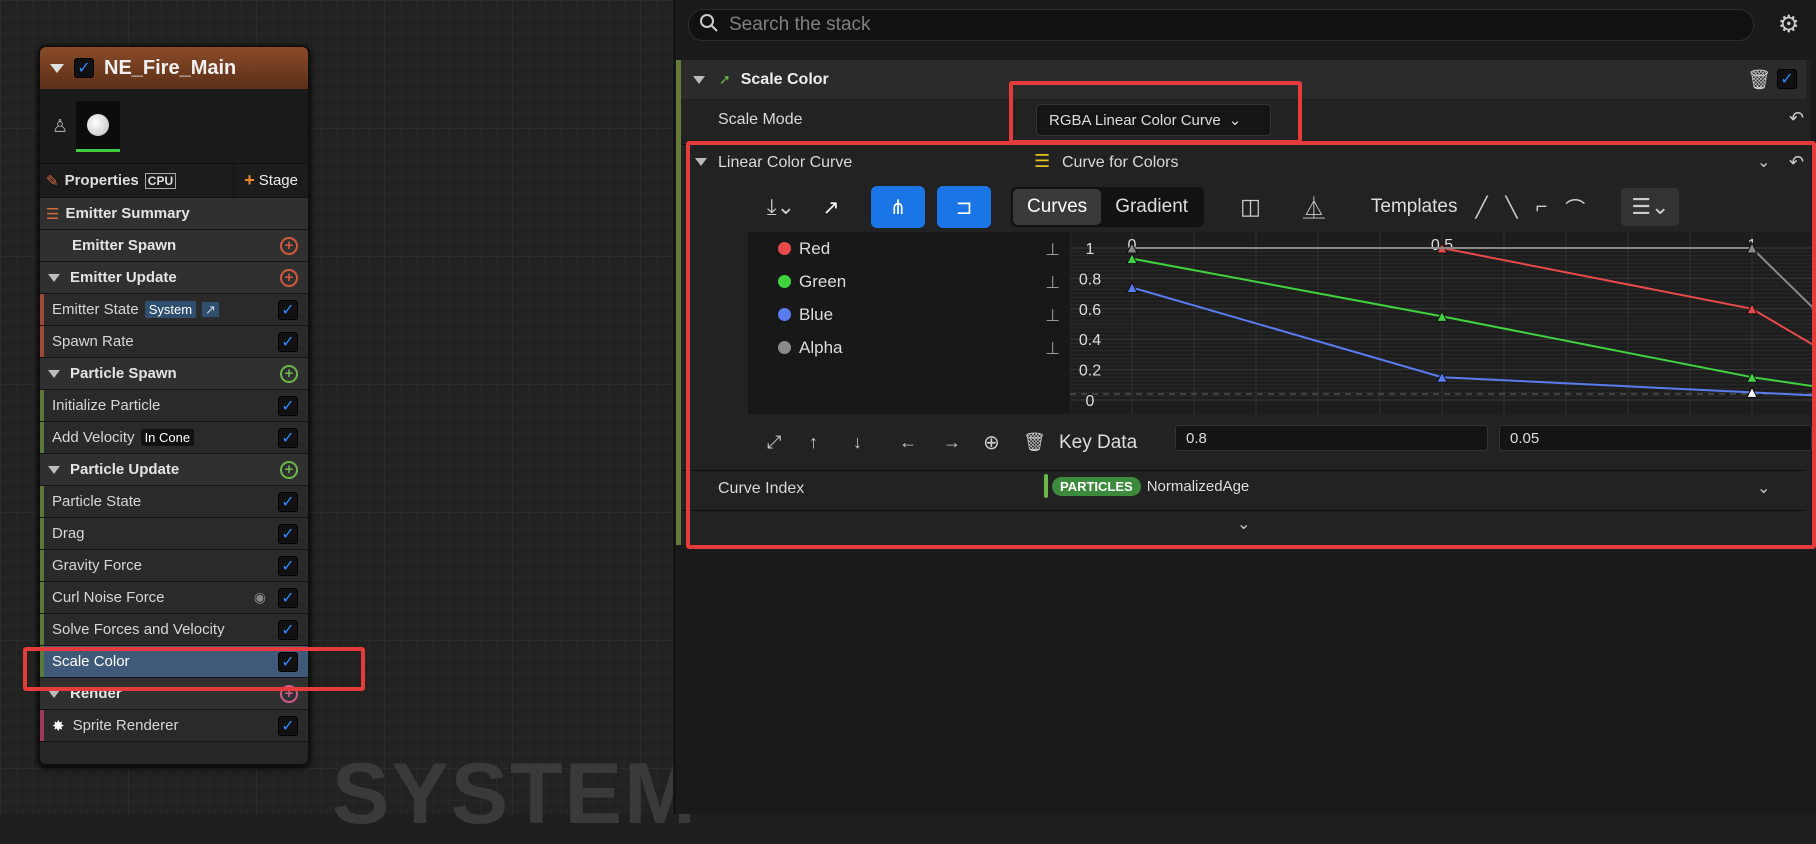 The image size is (1816, 844). What do you see at coordinates (97, 565) in the screenshot?
I see `module-label: Gravity Force` at bounding box center [97, 565].